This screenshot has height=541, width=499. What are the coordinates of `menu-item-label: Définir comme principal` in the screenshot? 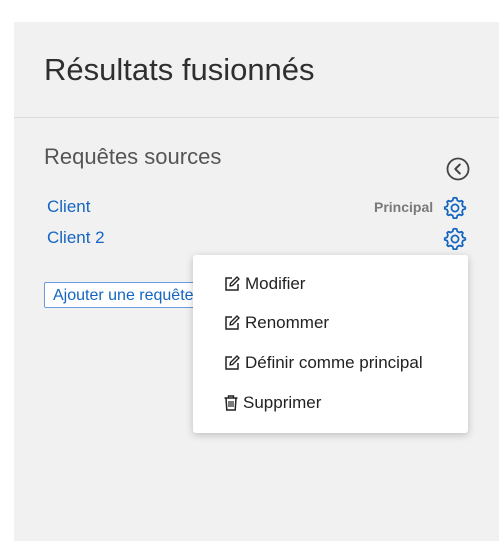 It's located at (334, 362).